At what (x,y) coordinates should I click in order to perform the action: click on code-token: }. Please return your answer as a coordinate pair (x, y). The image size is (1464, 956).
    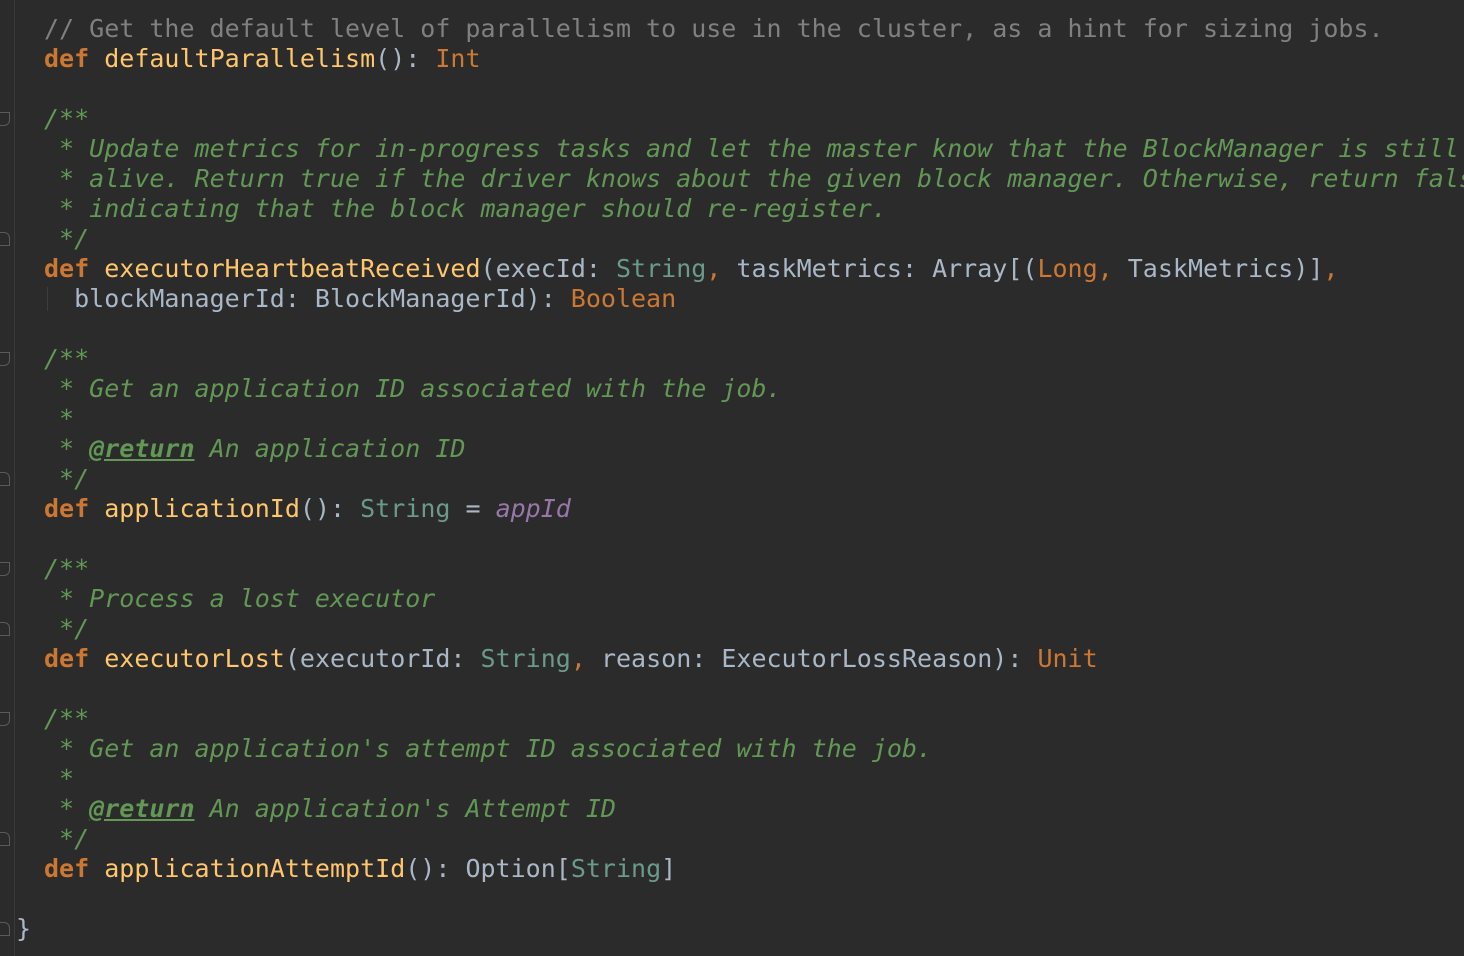
    Looking at the image, I should click on (24, 928).